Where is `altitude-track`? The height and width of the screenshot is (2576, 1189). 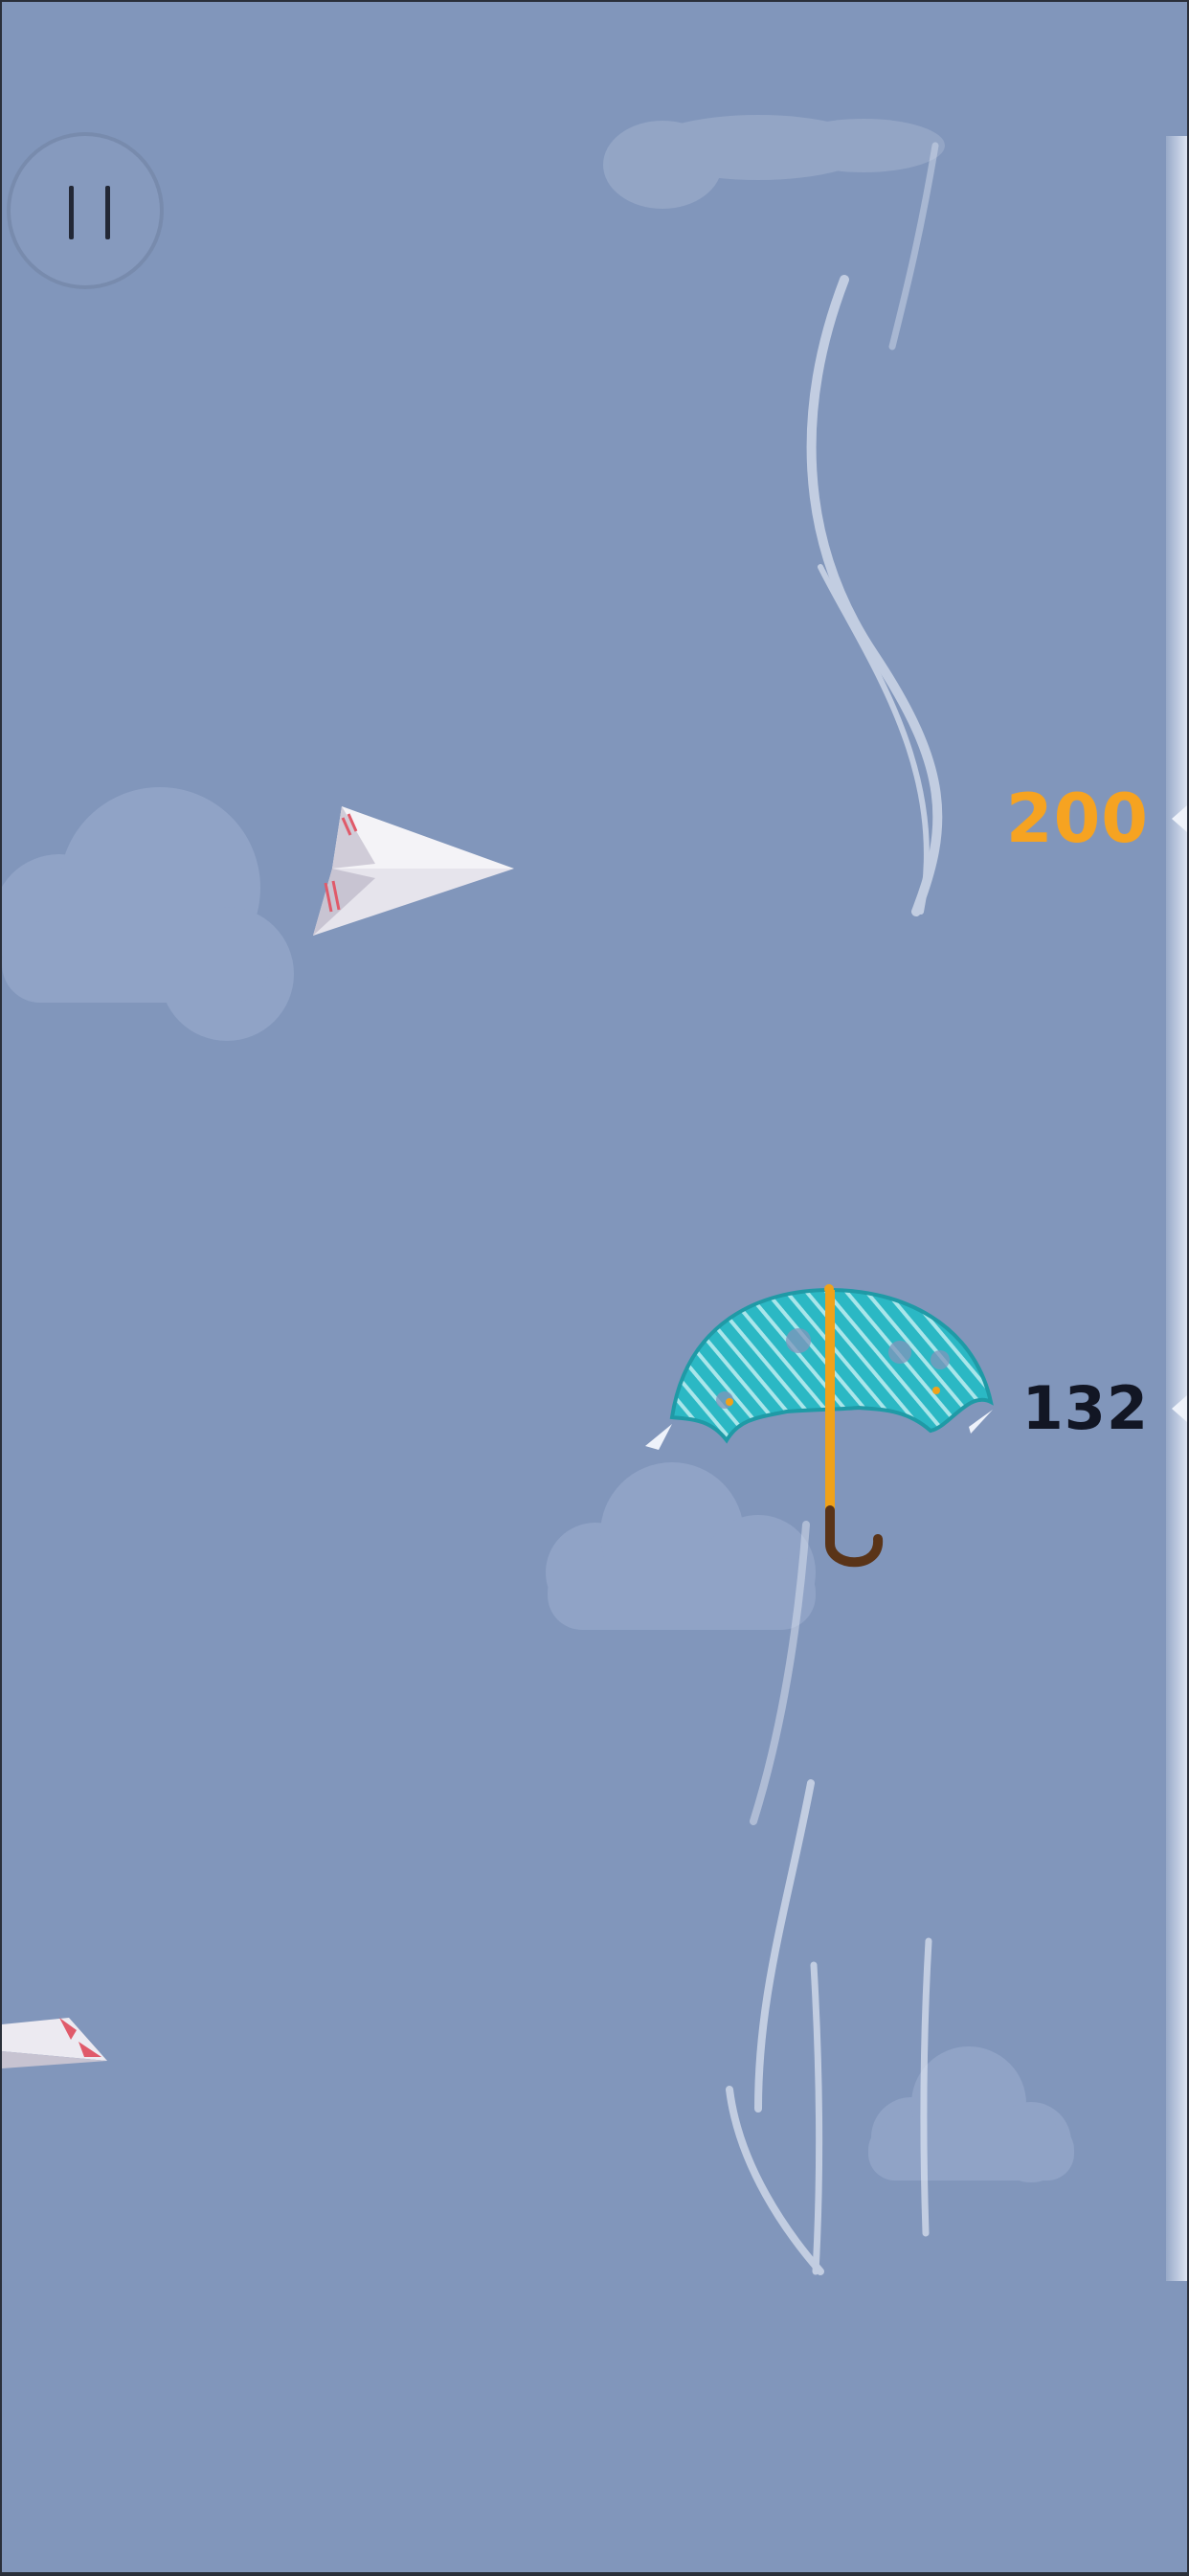 altitude-track is located at coordinates (1176, 1208).